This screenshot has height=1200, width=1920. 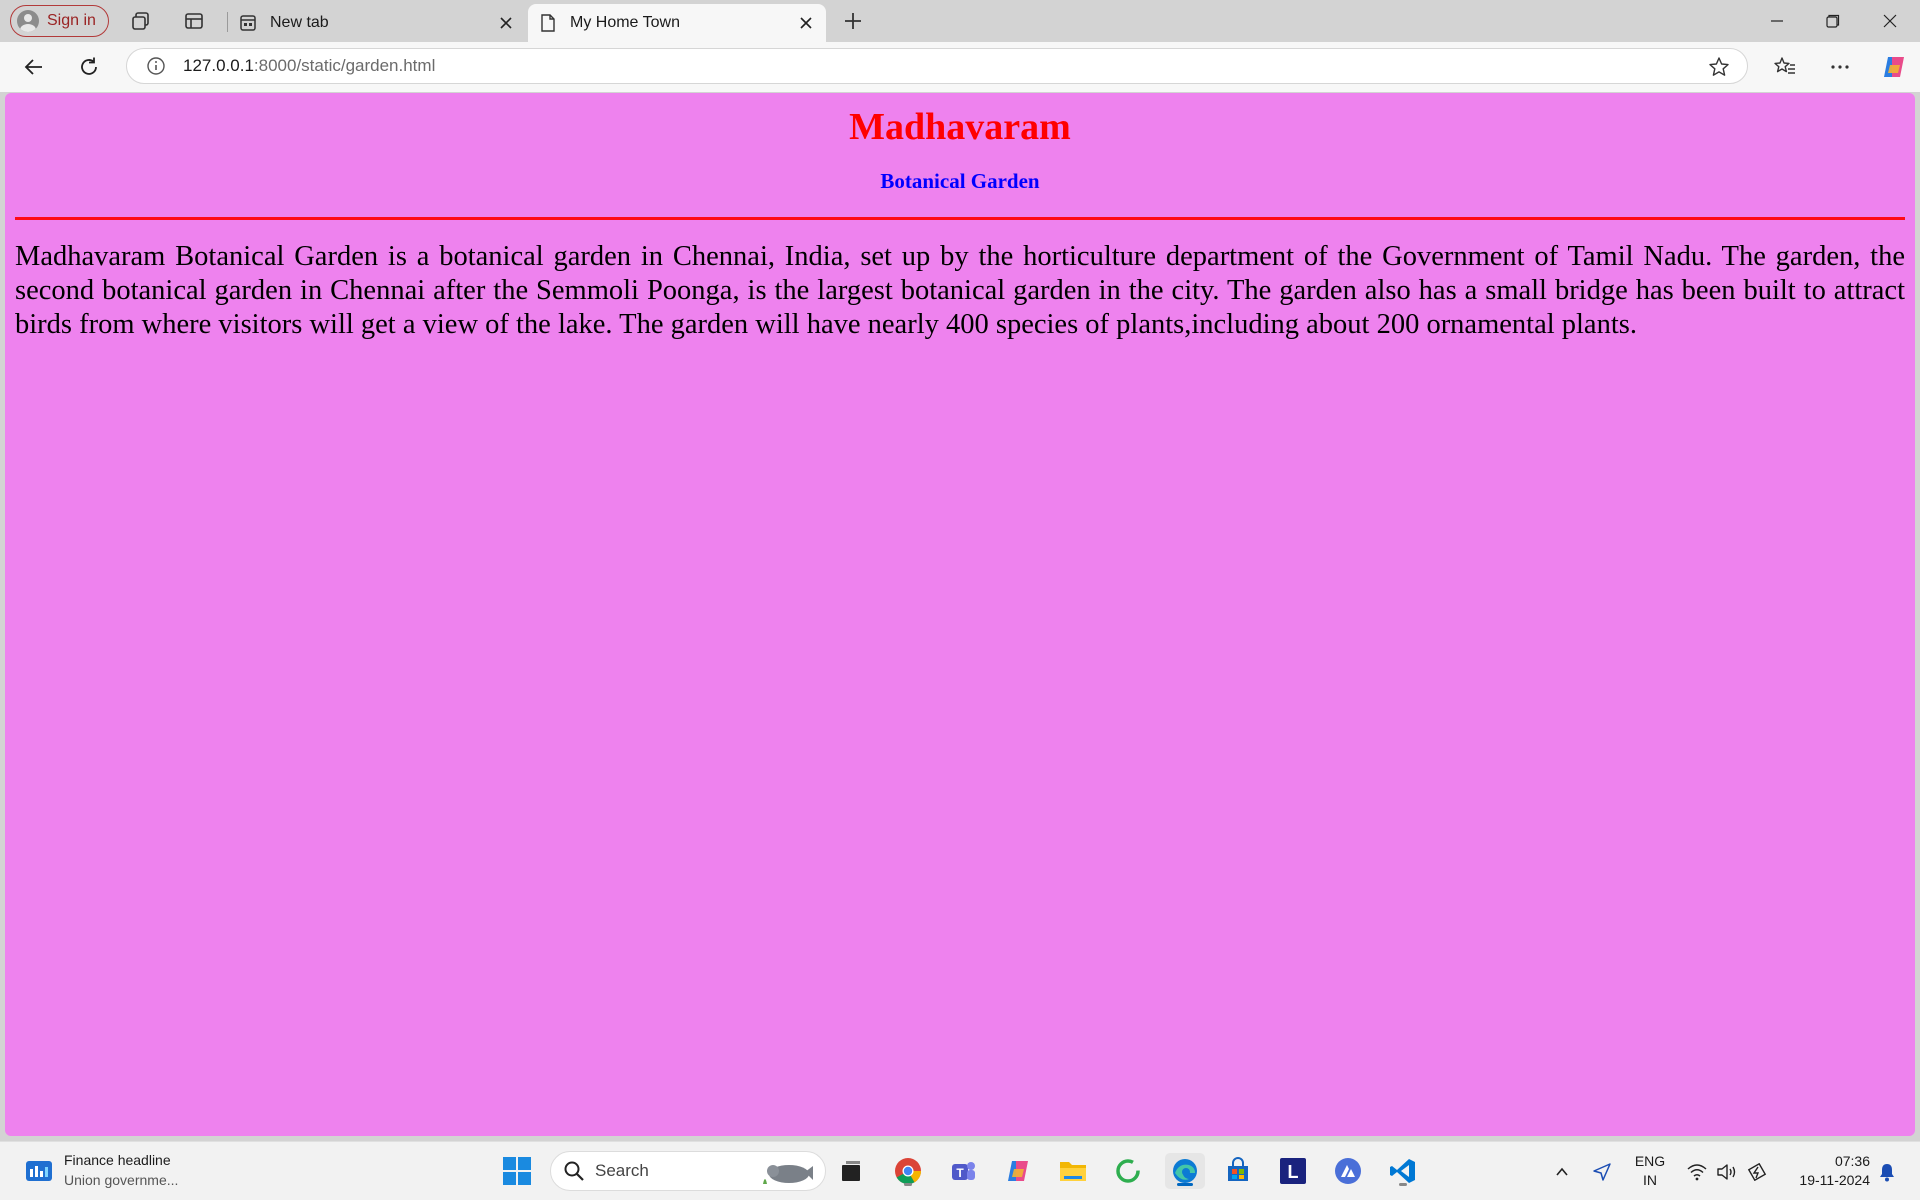 I want to click on page-document-icon, so click(x=548, y=23).